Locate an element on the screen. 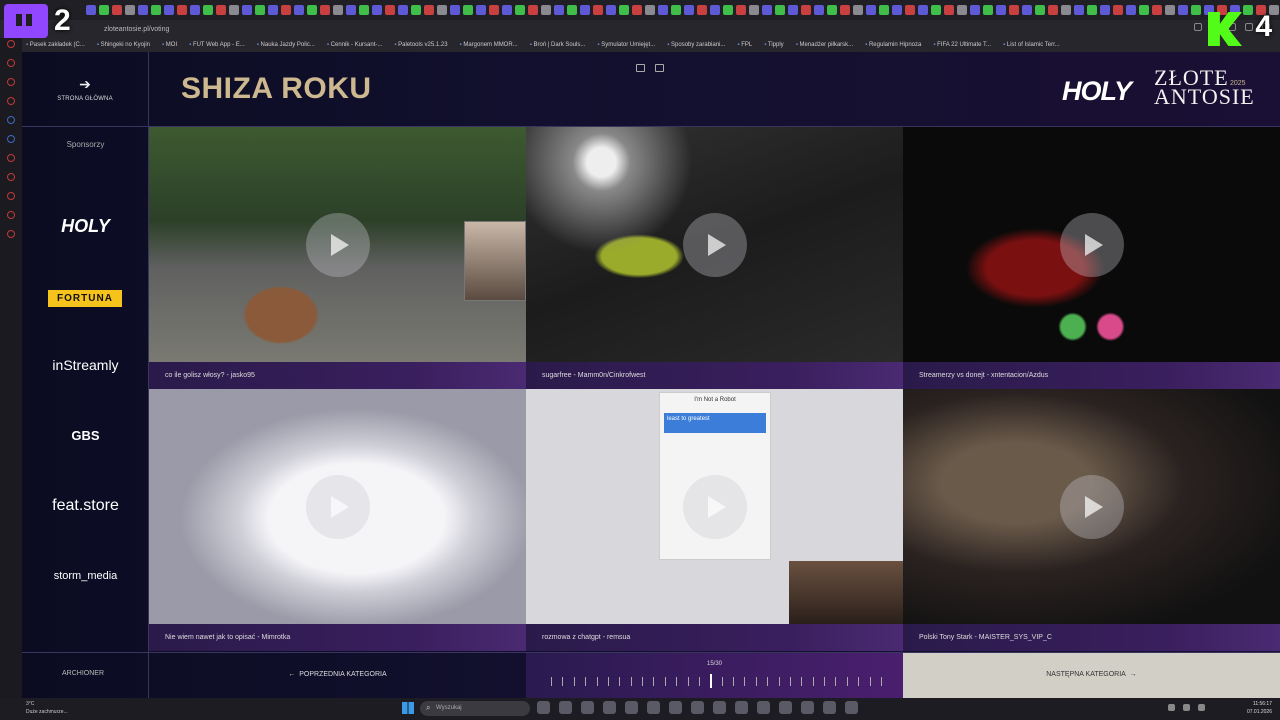  tray-chevron-icon is located at coordinates (1171, 707).